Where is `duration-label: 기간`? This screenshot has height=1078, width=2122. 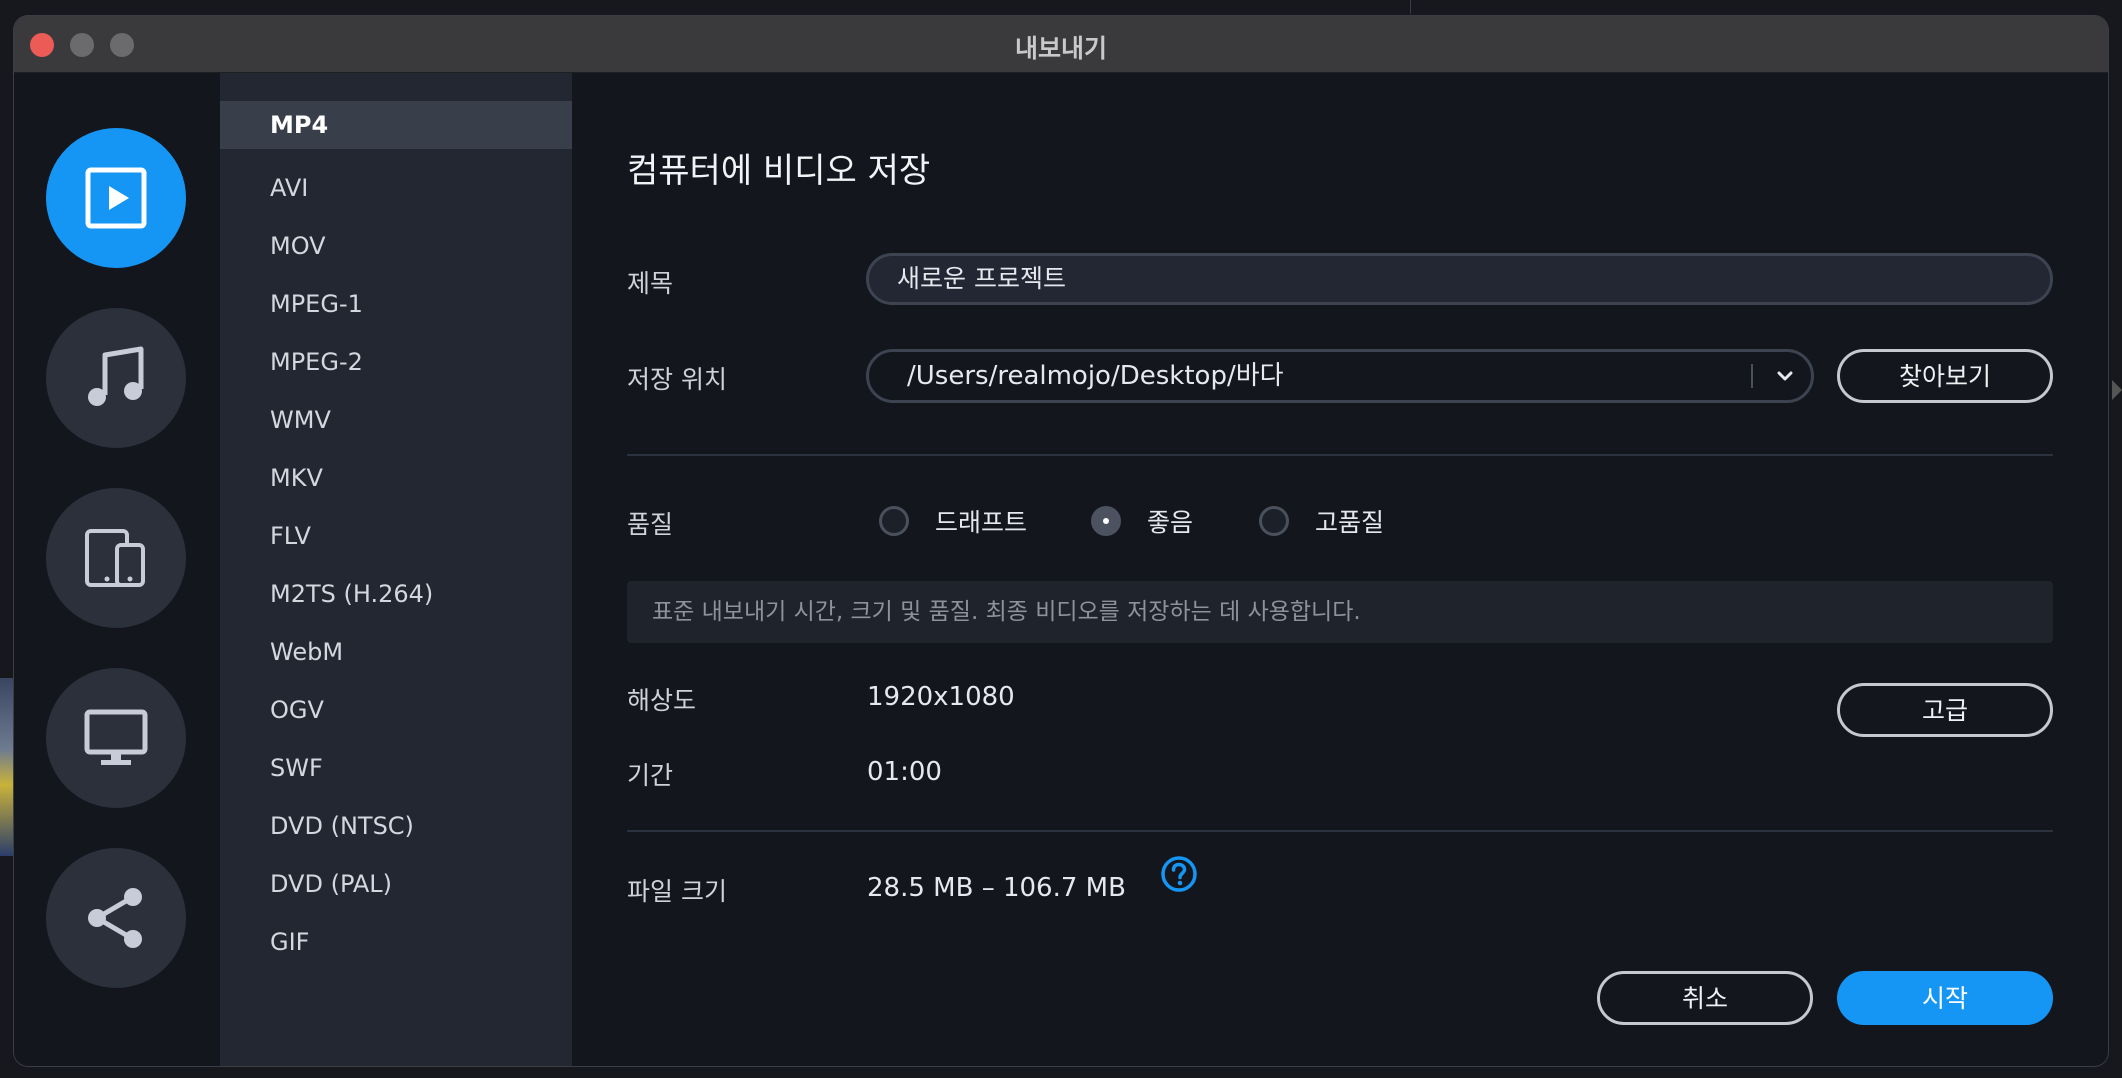
duration-label: 기간 is located at coordinates (650, 775).